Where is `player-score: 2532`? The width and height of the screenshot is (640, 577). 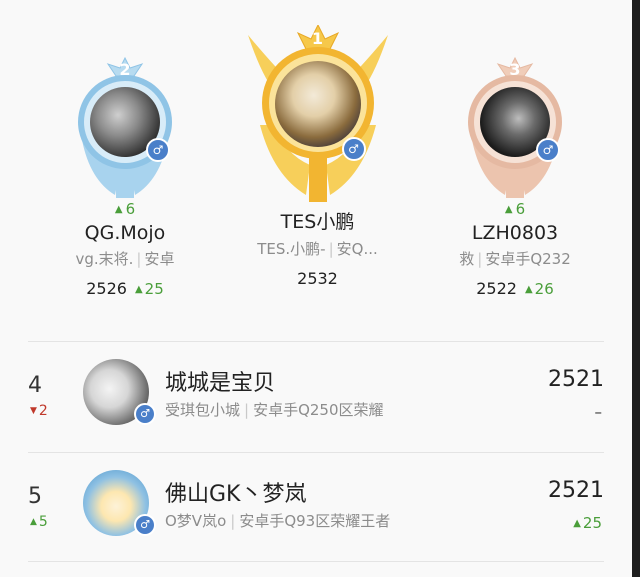
player-score: 2532 is located at coordinates (317, 278).